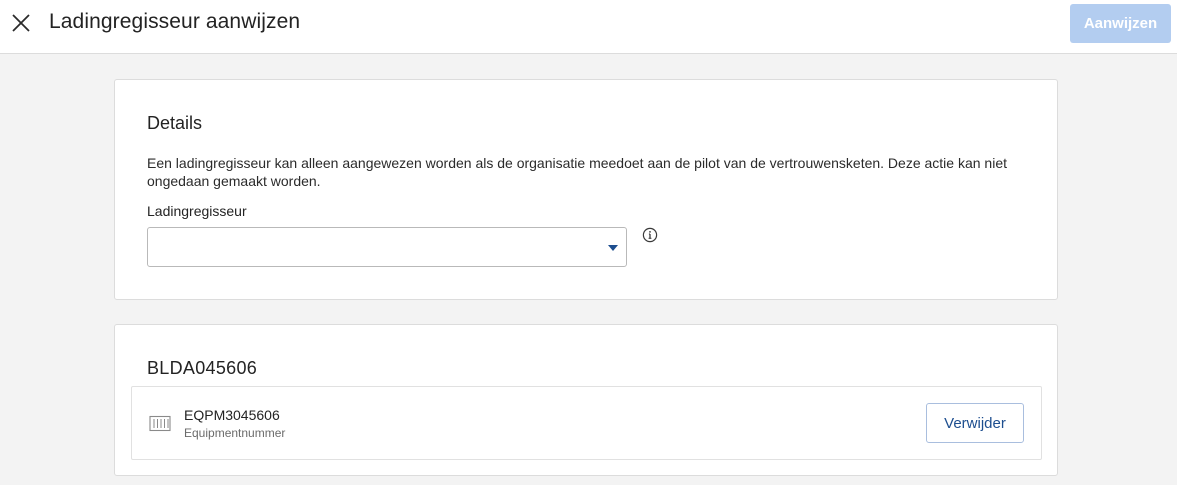 The image size is (1177, 485). Describe the element at coordinates (160, 423) in the screenshot. I see `container-icon` at that location.